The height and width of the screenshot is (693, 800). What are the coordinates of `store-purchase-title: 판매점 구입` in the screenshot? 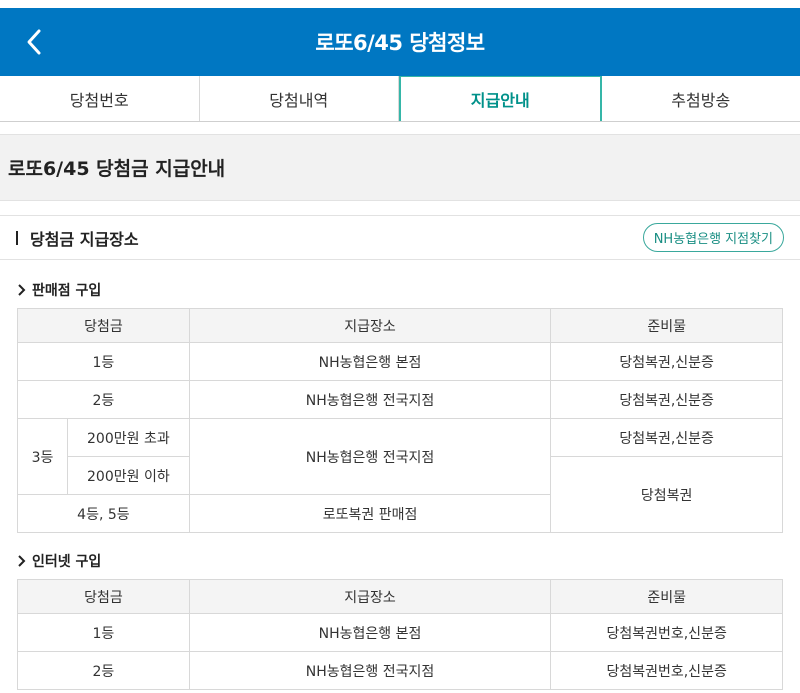 It's located at (400, 290).